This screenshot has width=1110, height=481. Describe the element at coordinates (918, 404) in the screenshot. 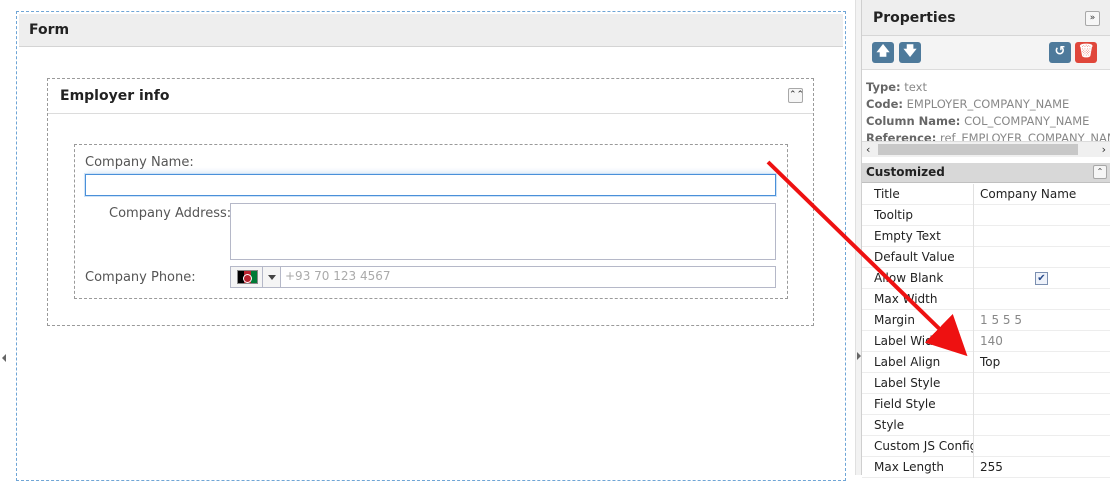

I see `property-name: Field Style` at that location.